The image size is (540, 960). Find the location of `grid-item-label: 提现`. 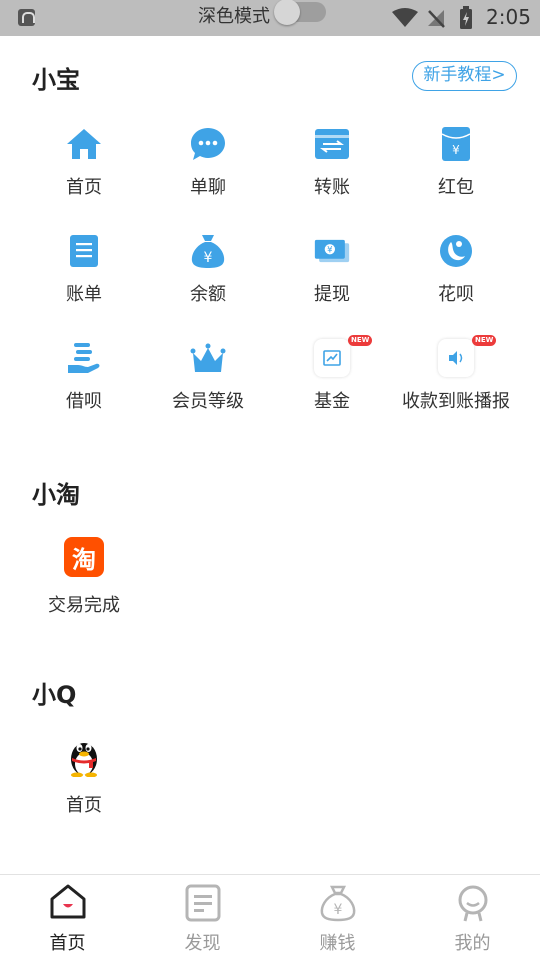

grid-item-label: 提现 is located at coordinates (332, 294).